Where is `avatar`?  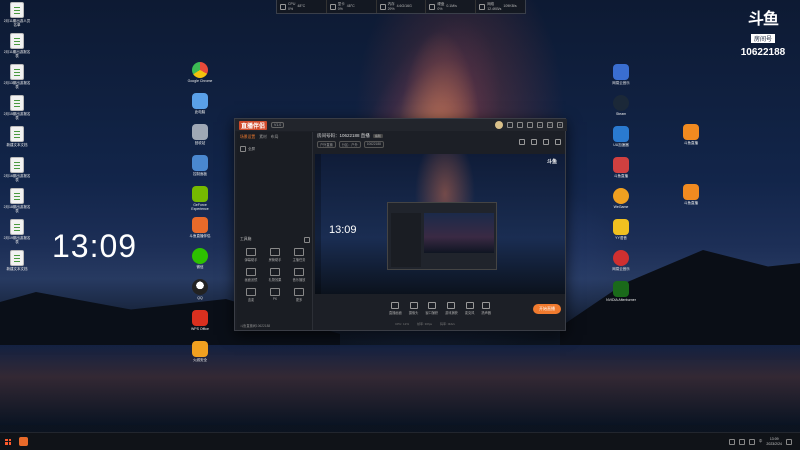 avatar is located at coordinates (499, 125).